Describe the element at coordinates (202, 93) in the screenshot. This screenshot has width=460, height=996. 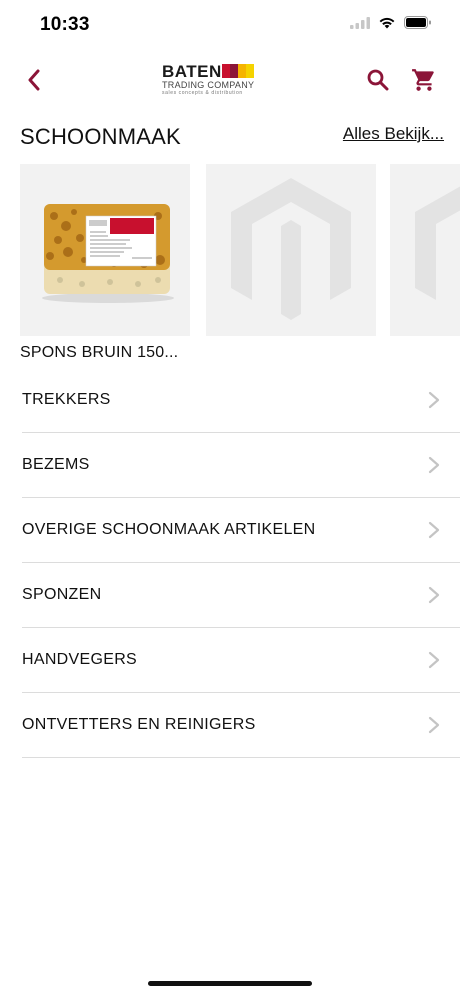
I see `logo-tagline: sales concepts & distribution` at that location.